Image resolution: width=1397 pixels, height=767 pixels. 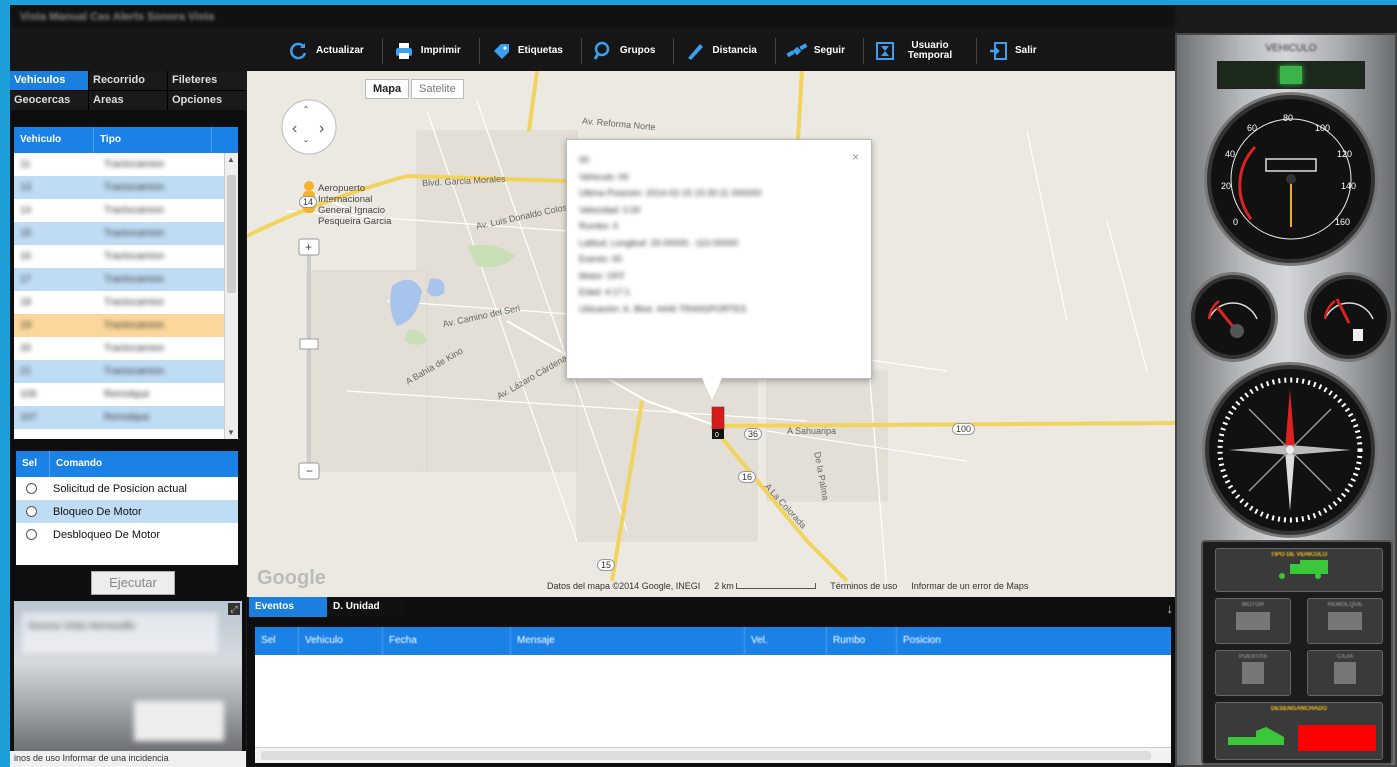 I want to click on unhitched-alert-bar, so click(x=1337, y=738).